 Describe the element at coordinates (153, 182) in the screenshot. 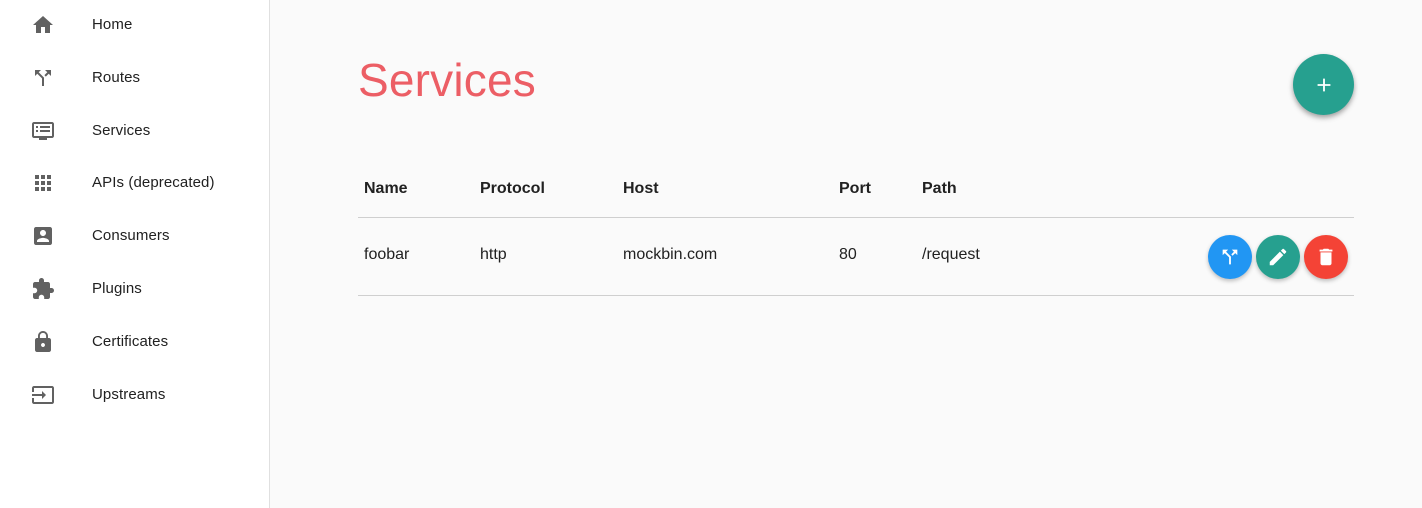

I see `sidebar-item-label: APIs (deprecated)` at that location.